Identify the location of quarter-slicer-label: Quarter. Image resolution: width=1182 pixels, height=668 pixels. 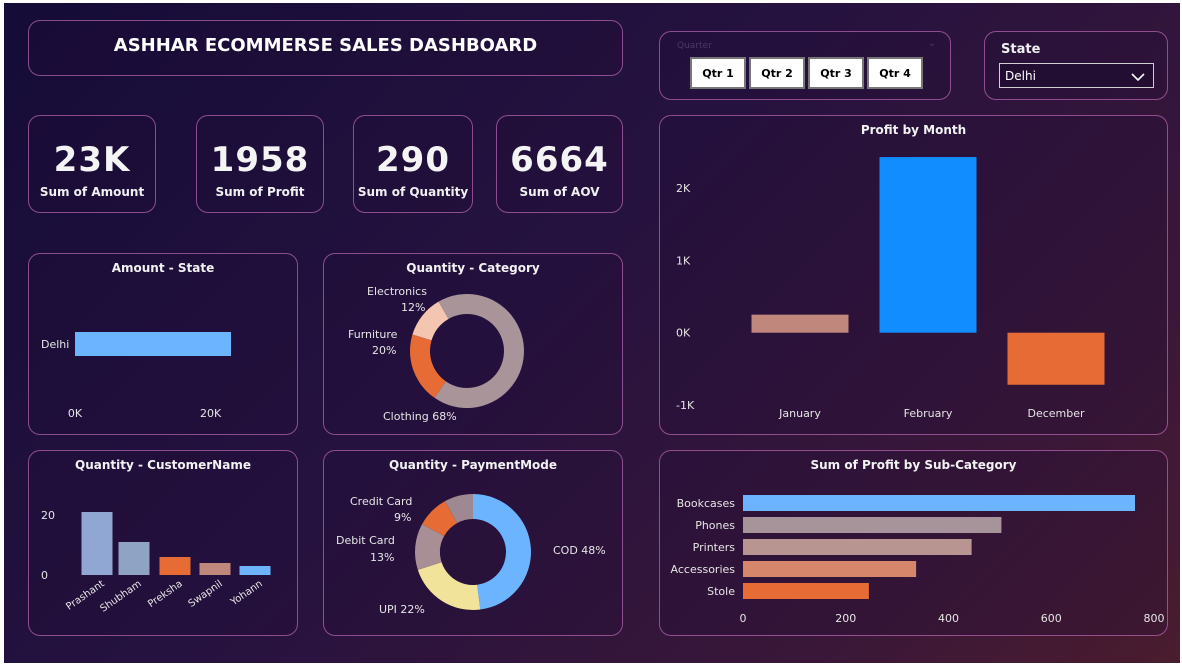
(694, 46).